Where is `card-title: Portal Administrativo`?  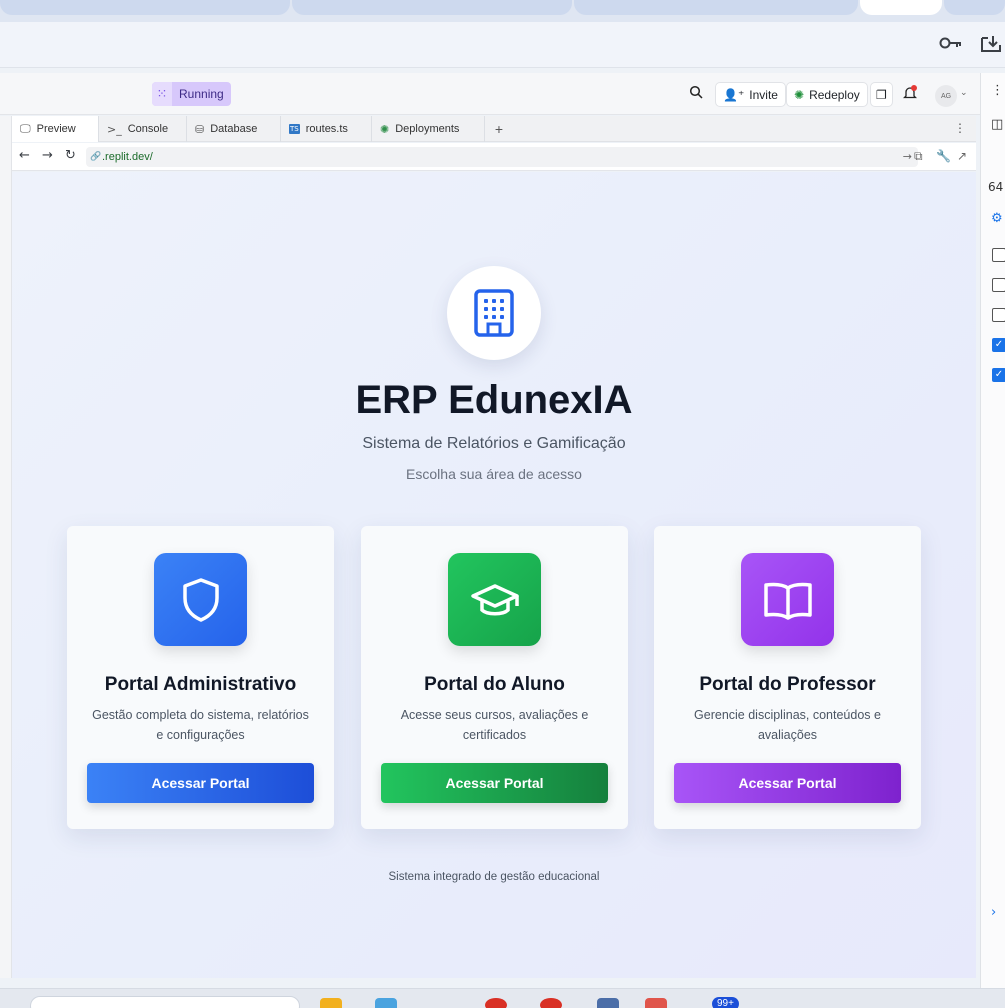 card-title: Portal Administrativo is located at coordinates (200, 684).